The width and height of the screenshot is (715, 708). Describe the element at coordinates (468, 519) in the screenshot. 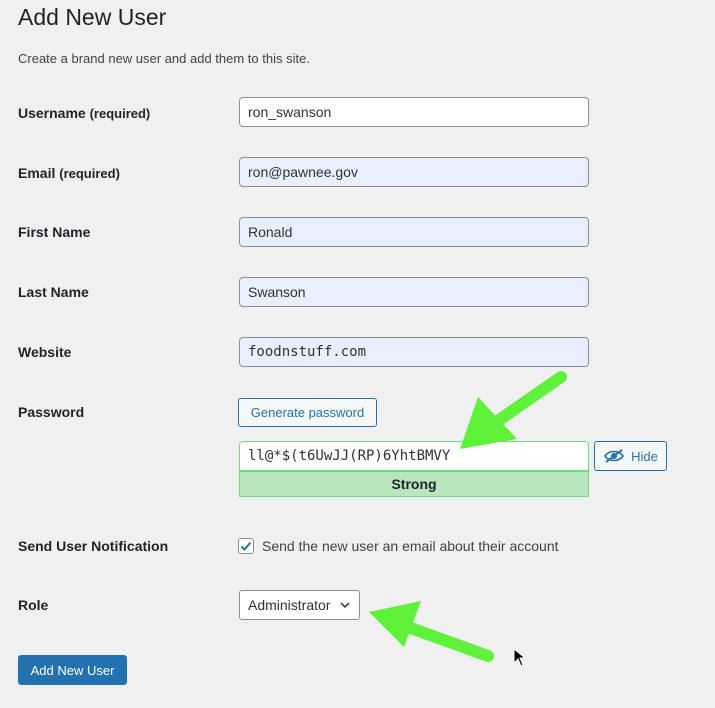

I see `annotation-arrows` at that location.